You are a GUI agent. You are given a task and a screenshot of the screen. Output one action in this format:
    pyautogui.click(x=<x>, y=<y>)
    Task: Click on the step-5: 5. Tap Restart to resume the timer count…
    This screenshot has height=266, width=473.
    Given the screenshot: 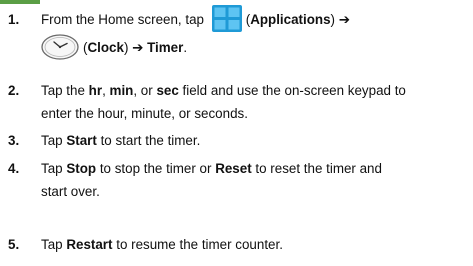 What is the action you would take?
    pyautogui.click(x=238, y=245)
    